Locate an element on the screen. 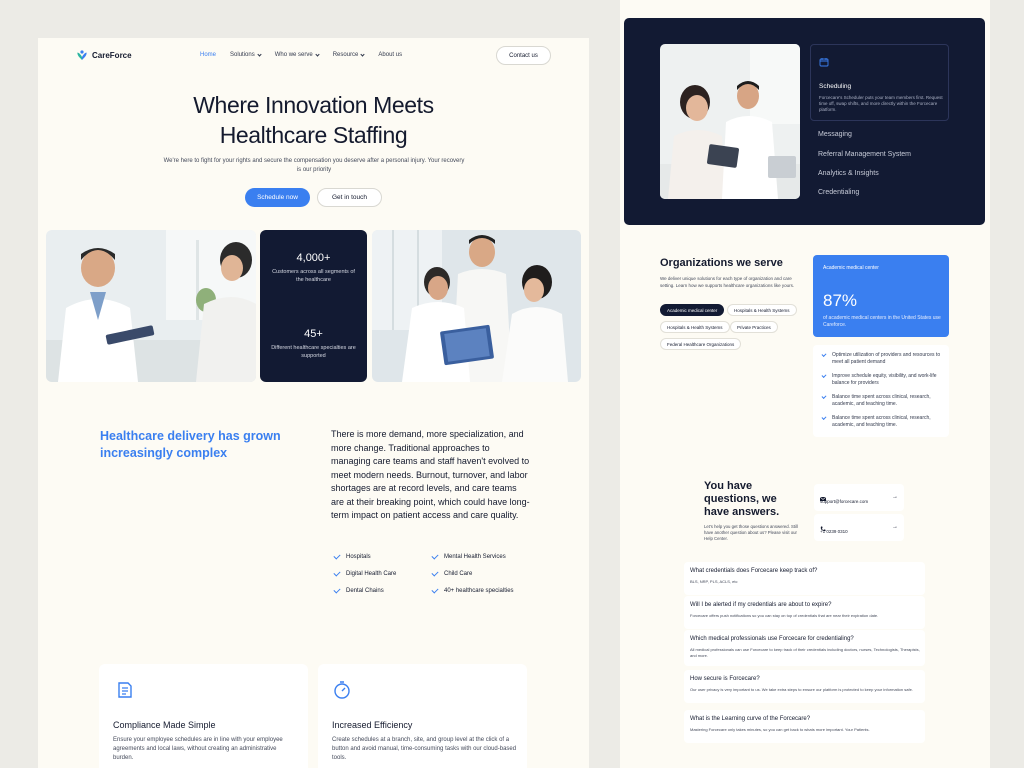 Image resolution: width=1024 pixels, height=768 pixels. org-chip-hospitals-2: Hospitals & Health Systems is located at coordinates (695, 327).